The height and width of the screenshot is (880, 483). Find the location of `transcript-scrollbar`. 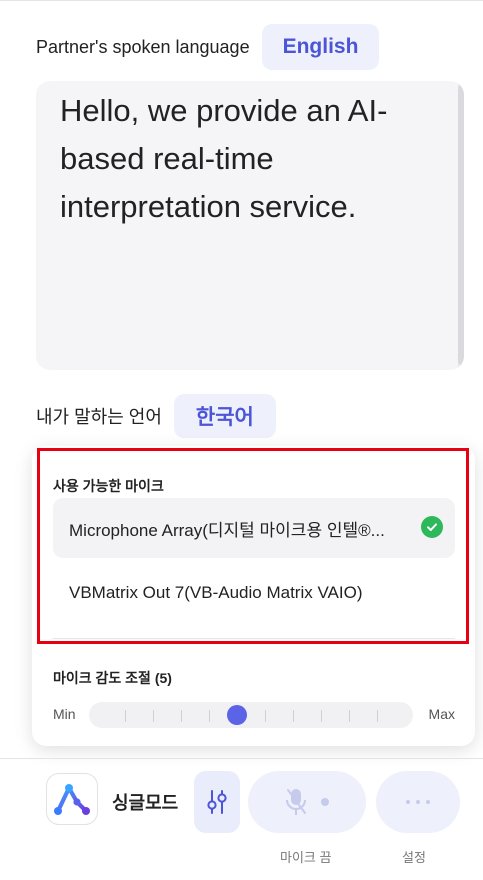

transcript-scrollbar is located at coordinates (461, 225).